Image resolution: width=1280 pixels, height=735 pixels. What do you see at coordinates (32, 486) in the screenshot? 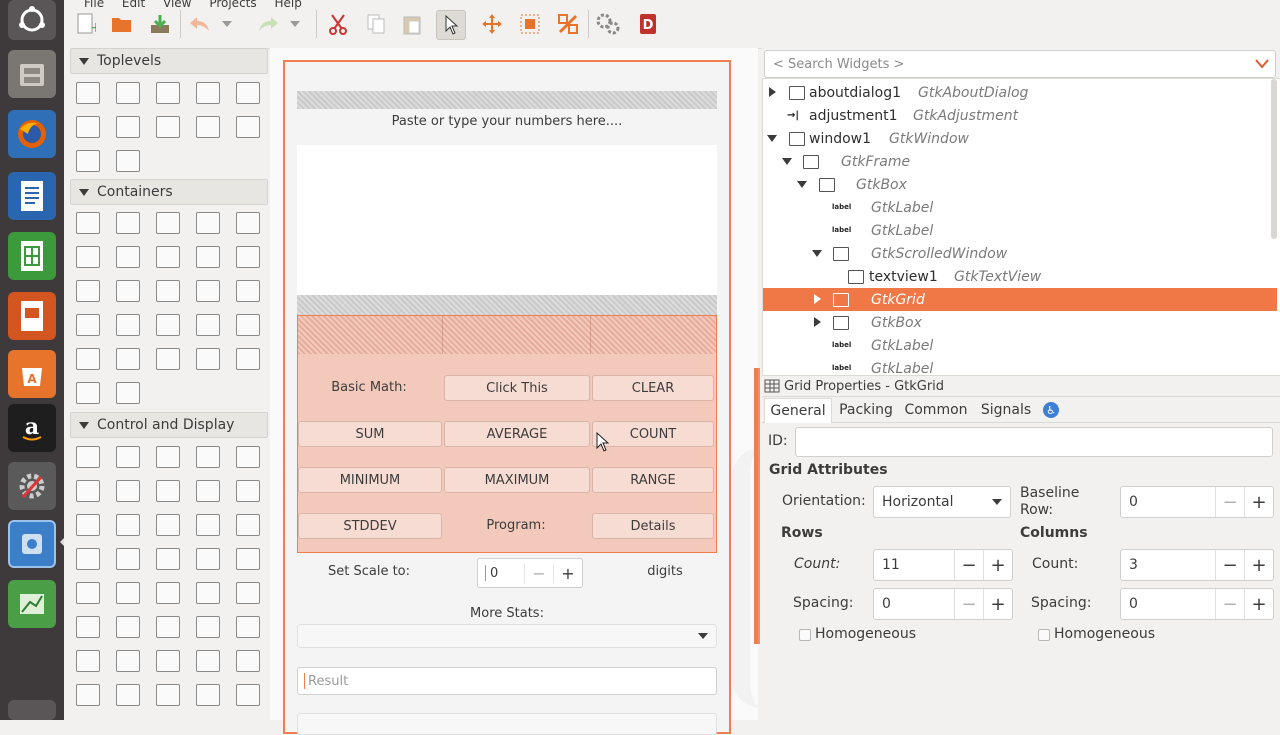
I see `settings-icon` at bounding box center [32, 486].